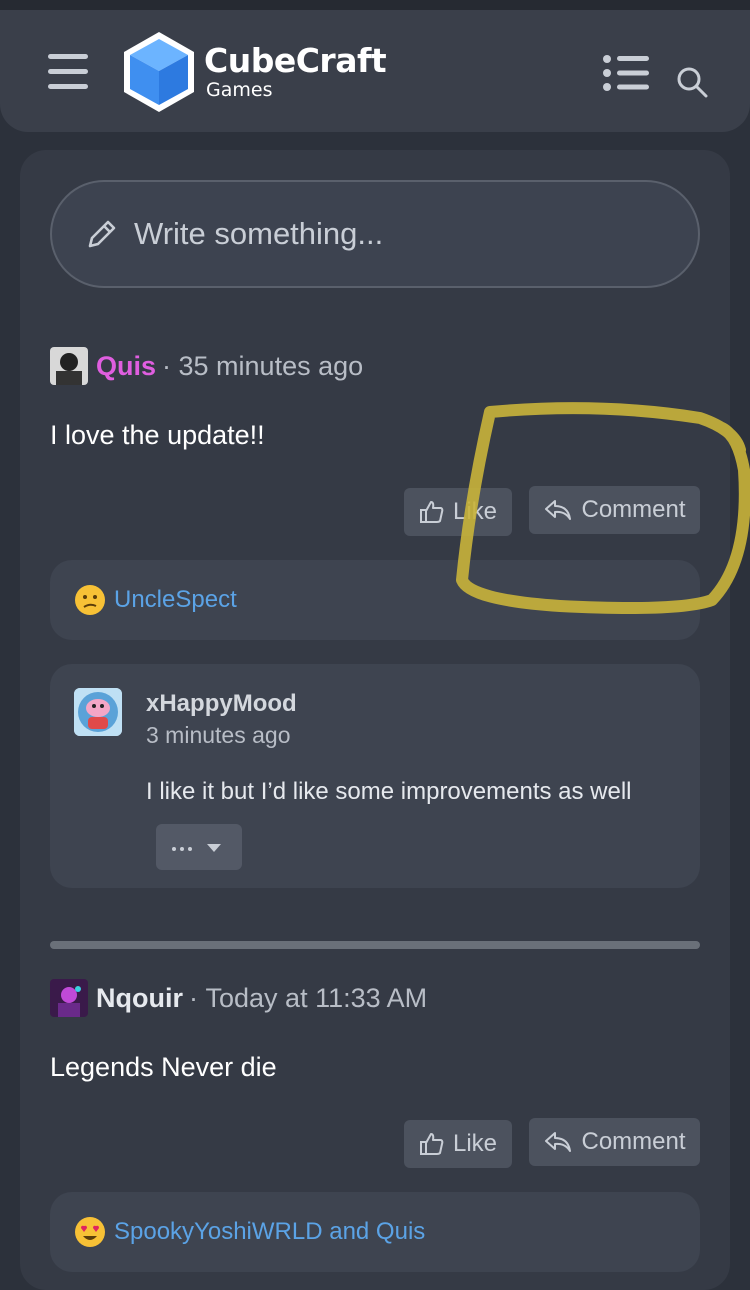 The image size is (750, 1290). What do you see at coordinates (159, 72) in the screenshot?
I see `cube-logo-icon` at bounding box center [159, 72].